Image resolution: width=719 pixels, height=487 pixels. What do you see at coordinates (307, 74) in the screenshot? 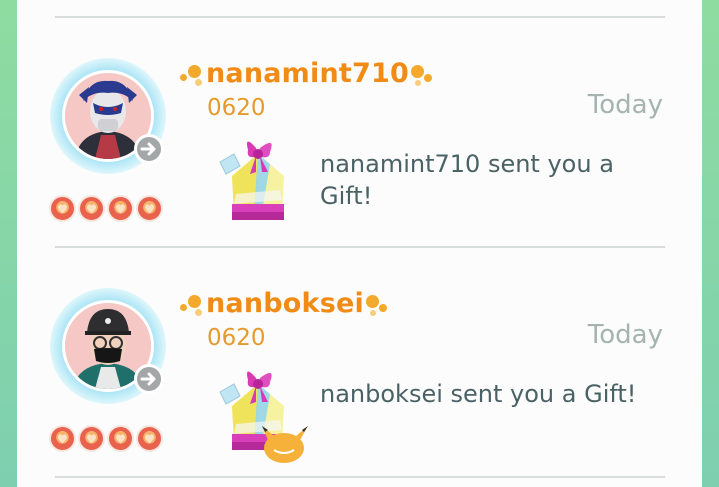
I see `friend-name: nanamint710` at bounding box center [307, 74].